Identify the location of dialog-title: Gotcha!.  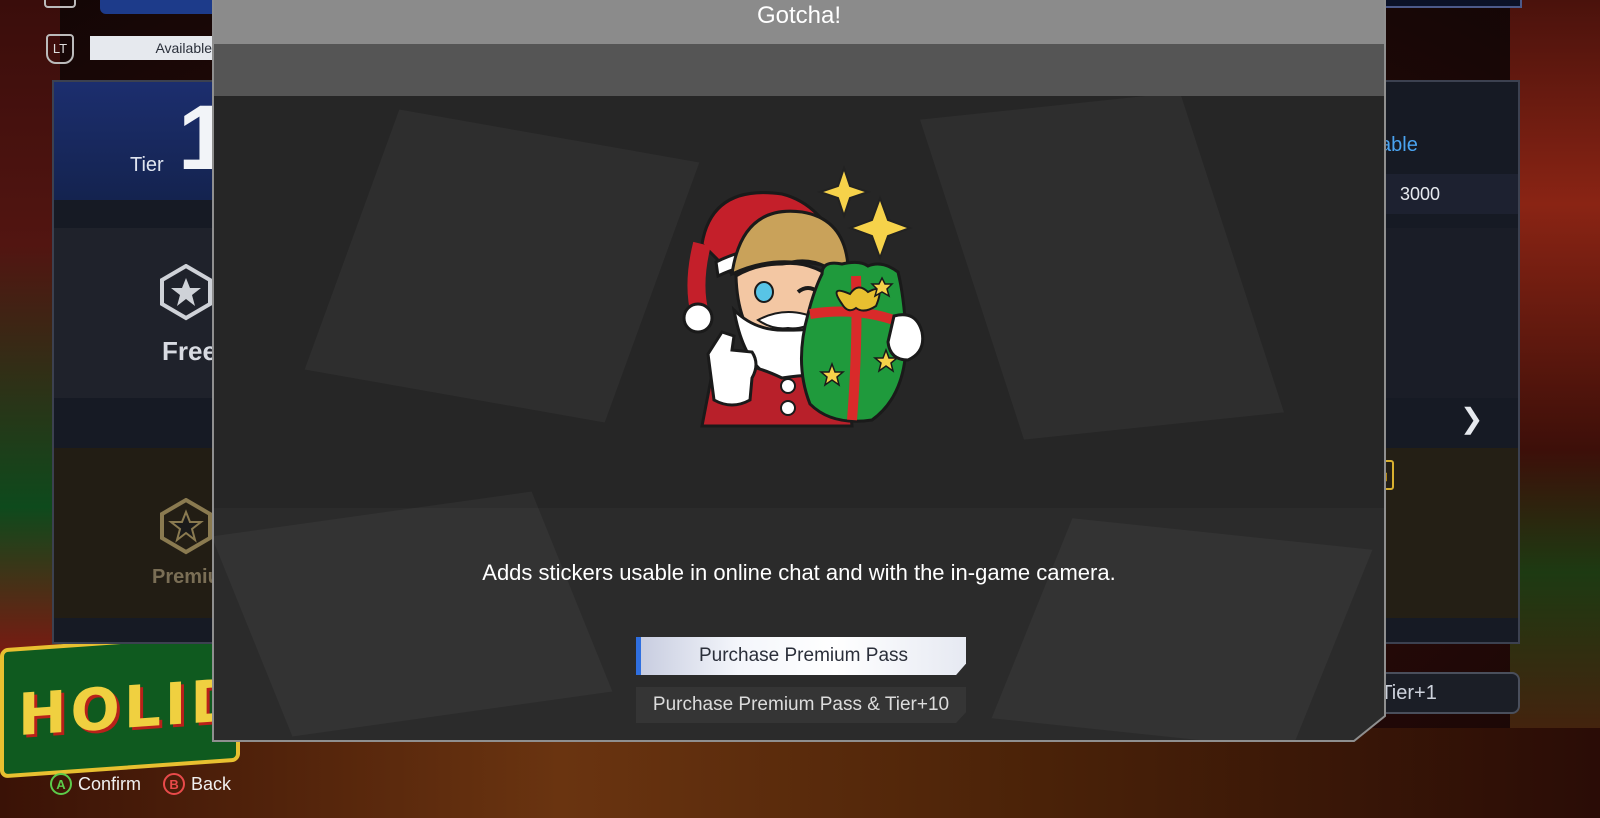
(799, 15).